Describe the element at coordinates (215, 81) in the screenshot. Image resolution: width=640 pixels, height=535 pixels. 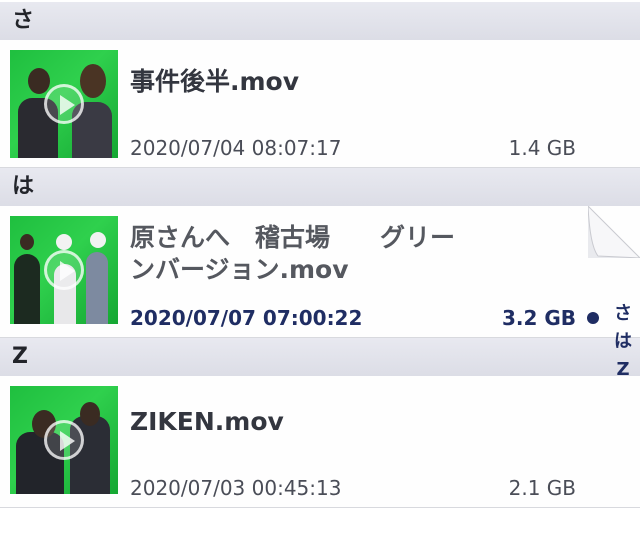
I see `file-title: 事件後半.mov` at that location.